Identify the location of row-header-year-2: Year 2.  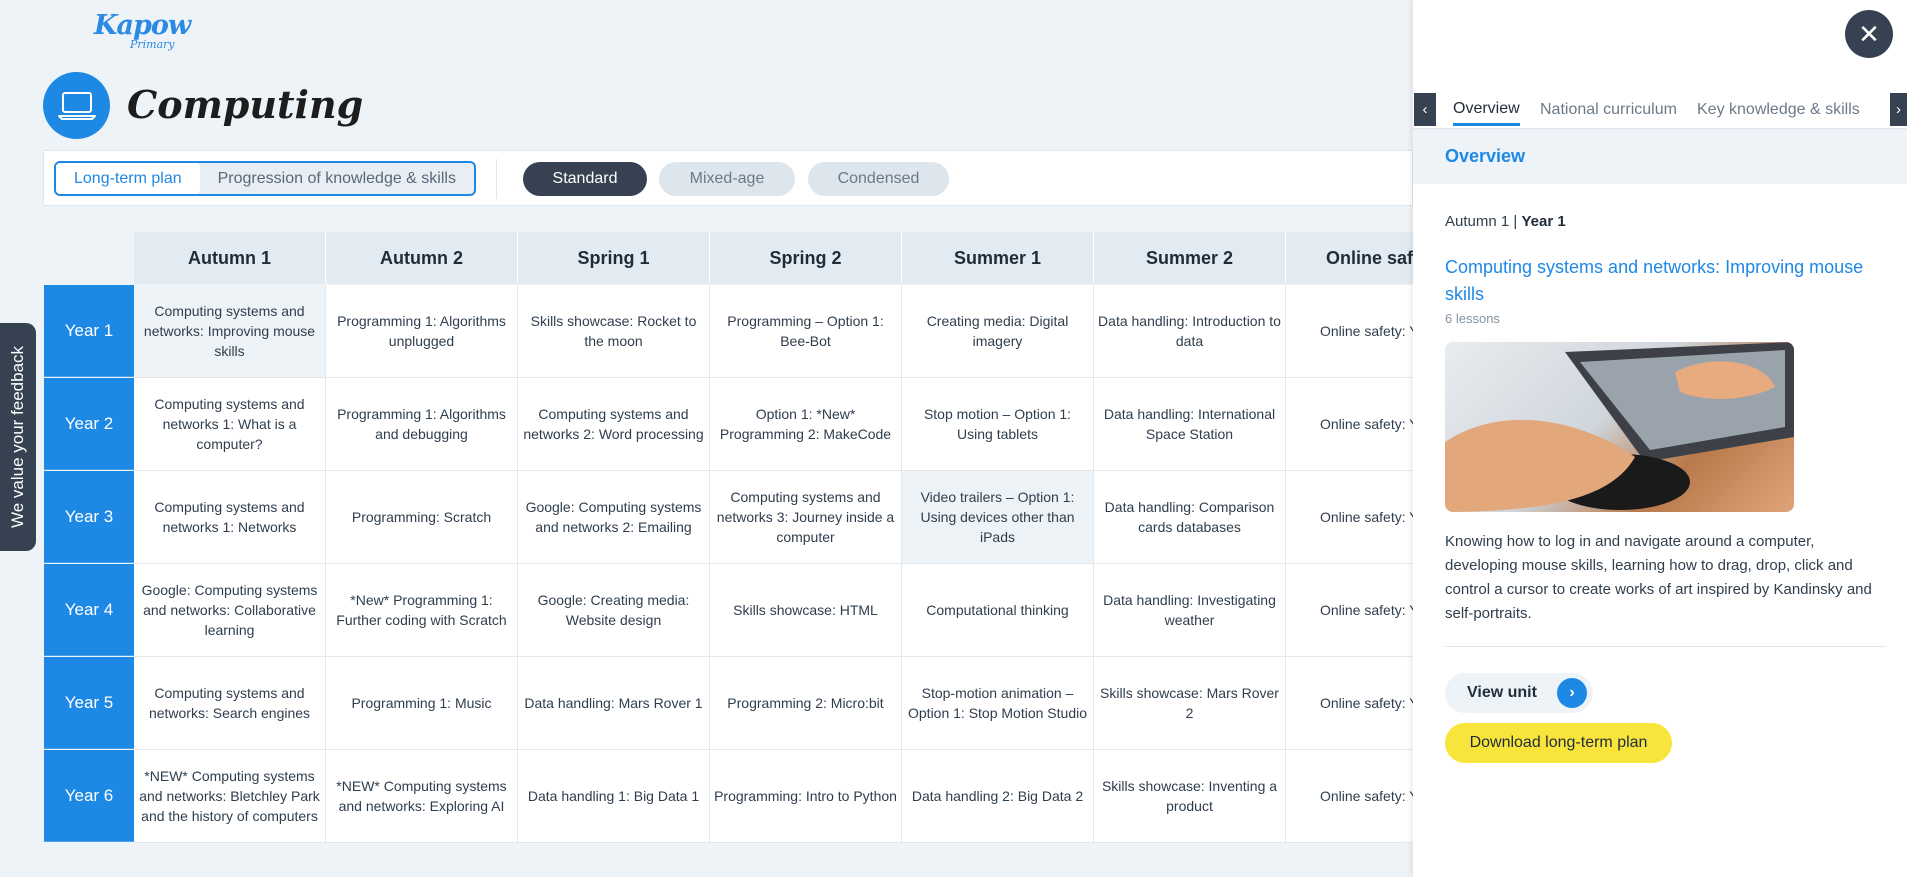
(89, 424).